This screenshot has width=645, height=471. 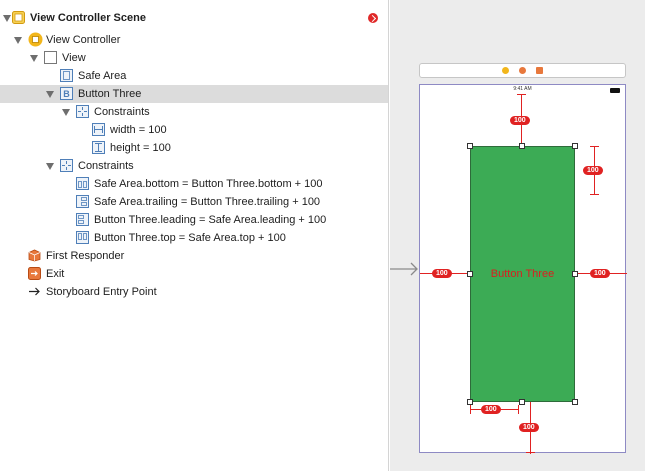 I want to click on outline-label: View Controller Scene, so click(x=88, y=18).